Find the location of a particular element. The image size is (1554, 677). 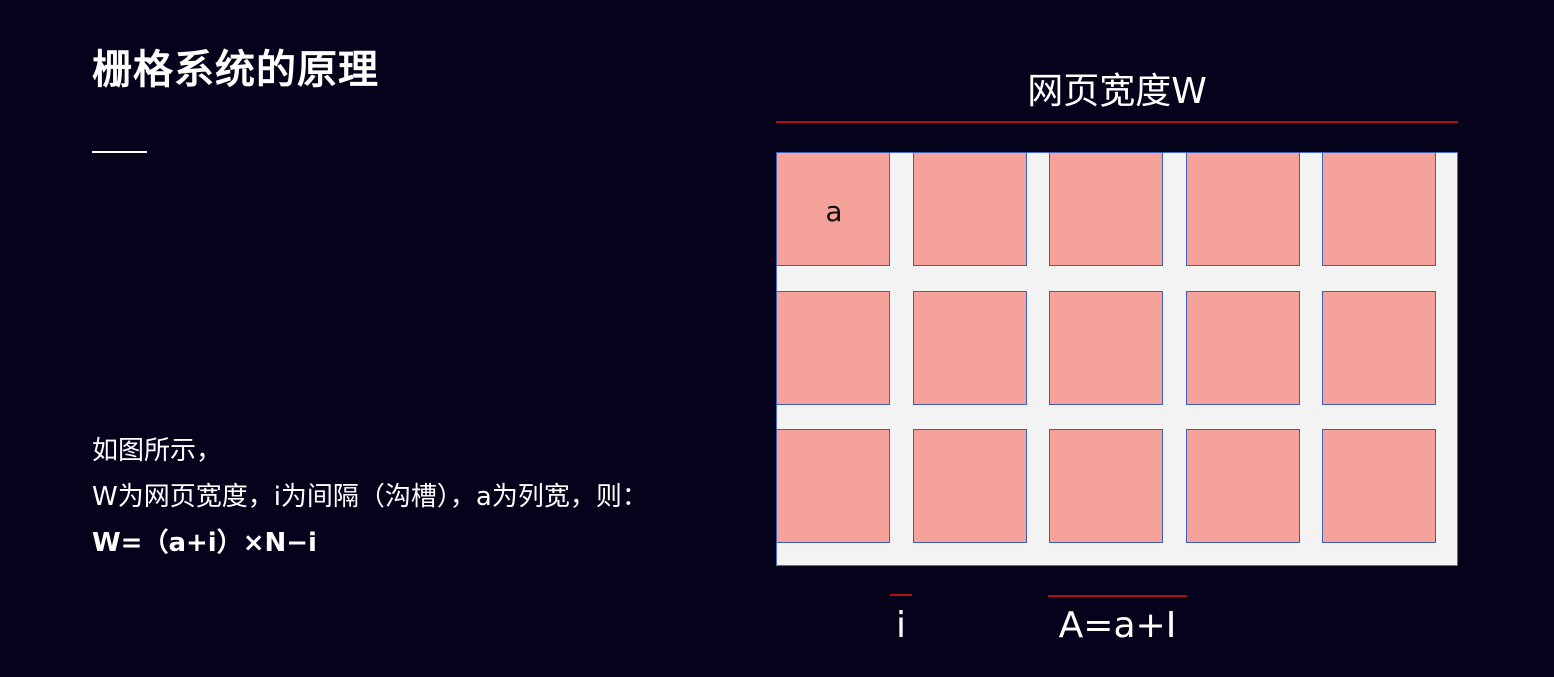

gutter-measure-line is located at coordinates (901, 595).